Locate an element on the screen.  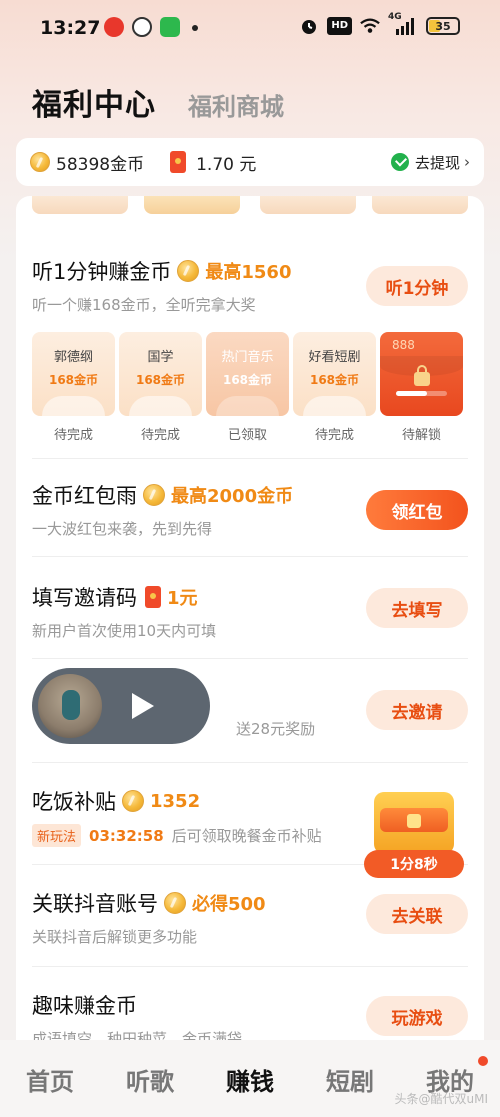
task-listen: 听1分钟赚金币 最高1560 听一个赚168金币，全听完拿大奖 听1分钟 is located at coordinates (250, 285).